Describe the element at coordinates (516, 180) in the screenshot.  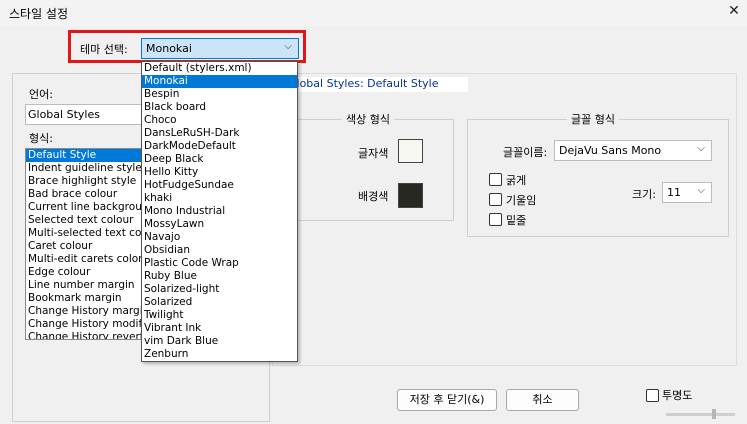
I see `bold-label: 굵게` at that location.